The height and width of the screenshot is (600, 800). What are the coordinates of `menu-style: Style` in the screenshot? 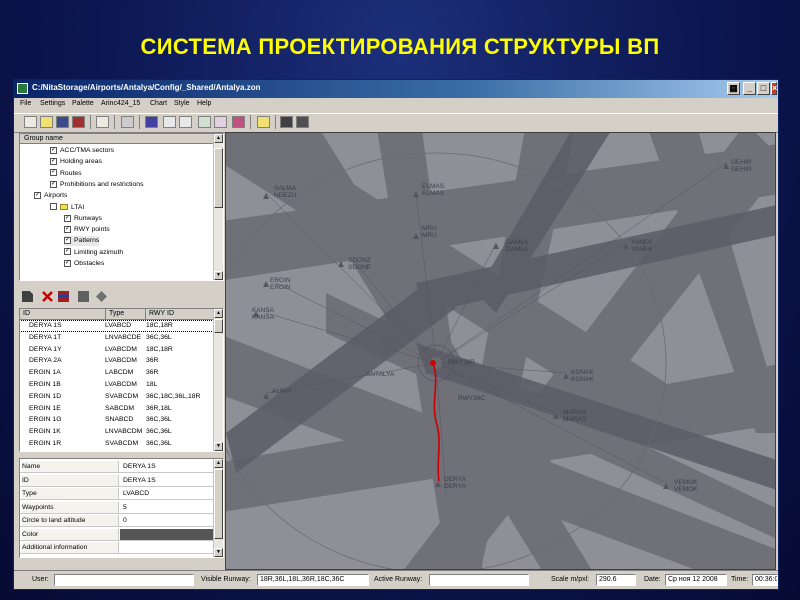 It's located at (182, 103).